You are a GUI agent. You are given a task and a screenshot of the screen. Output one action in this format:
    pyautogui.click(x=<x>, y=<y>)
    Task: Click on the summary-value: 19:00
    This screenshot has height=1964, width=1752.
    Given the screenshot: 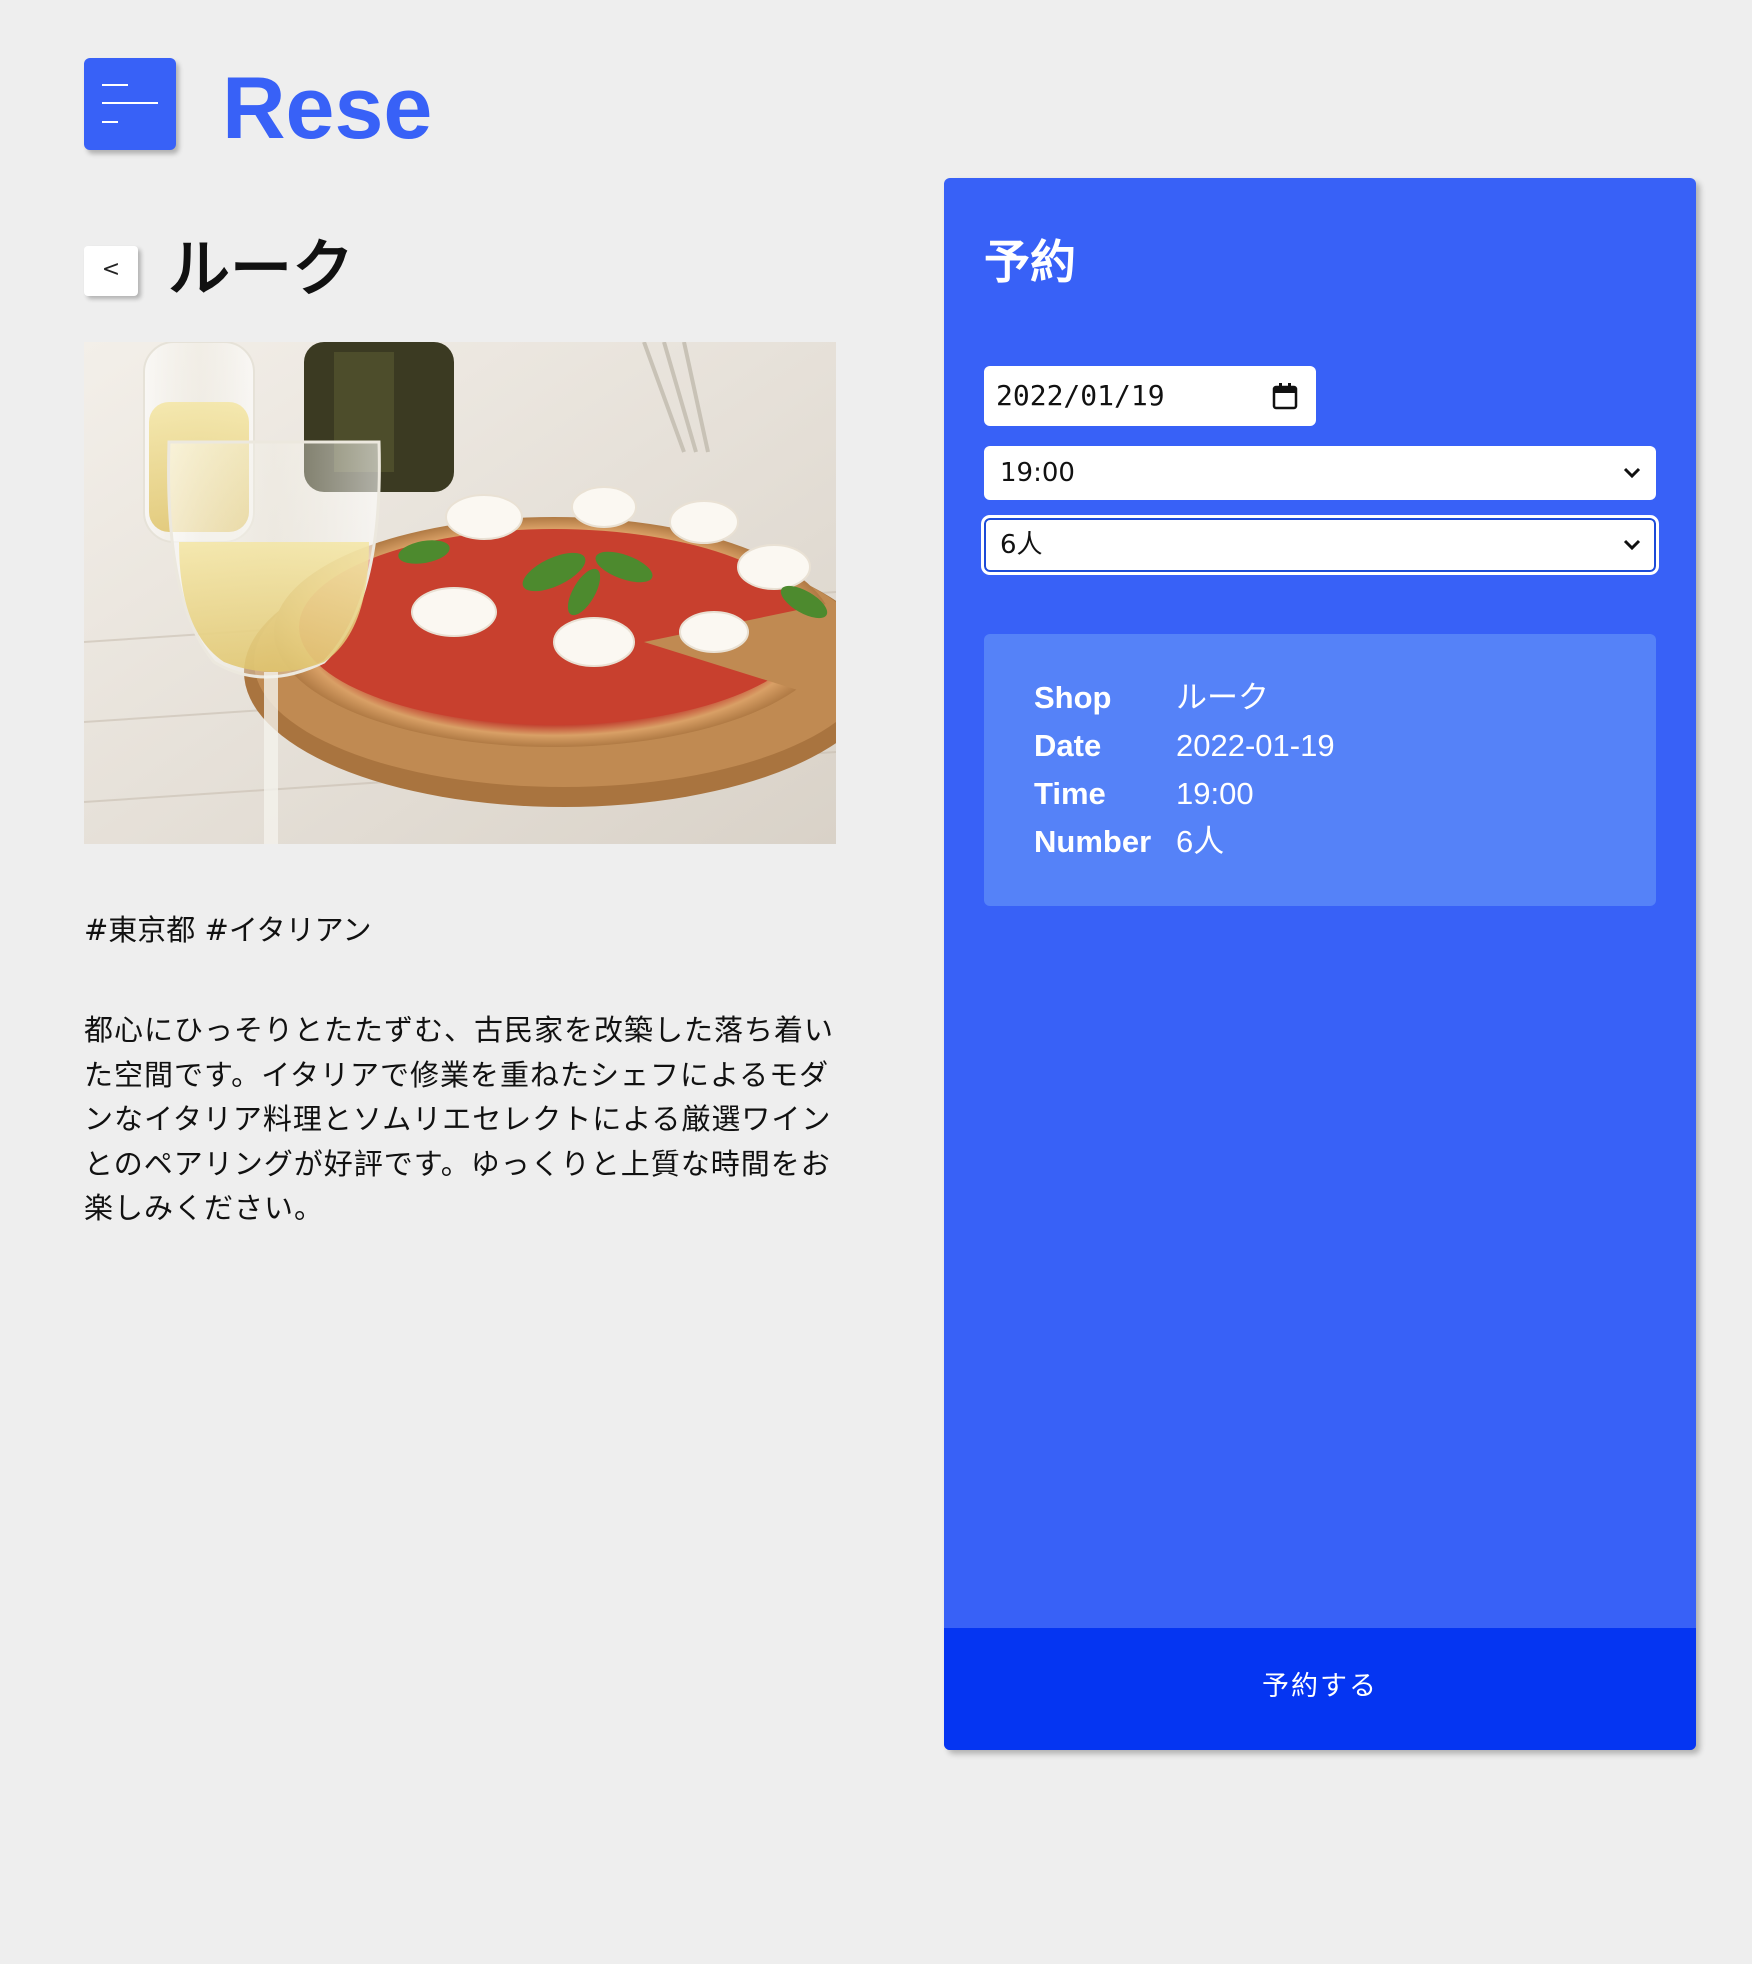 What is the action you would take?
    pyautogui.click(x=1215, y=793)
    